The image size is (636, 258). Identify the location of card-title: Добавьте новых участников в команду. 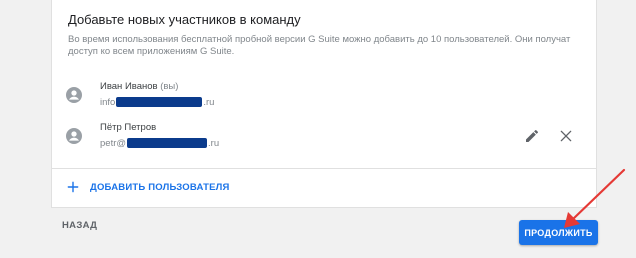
(184, 19).